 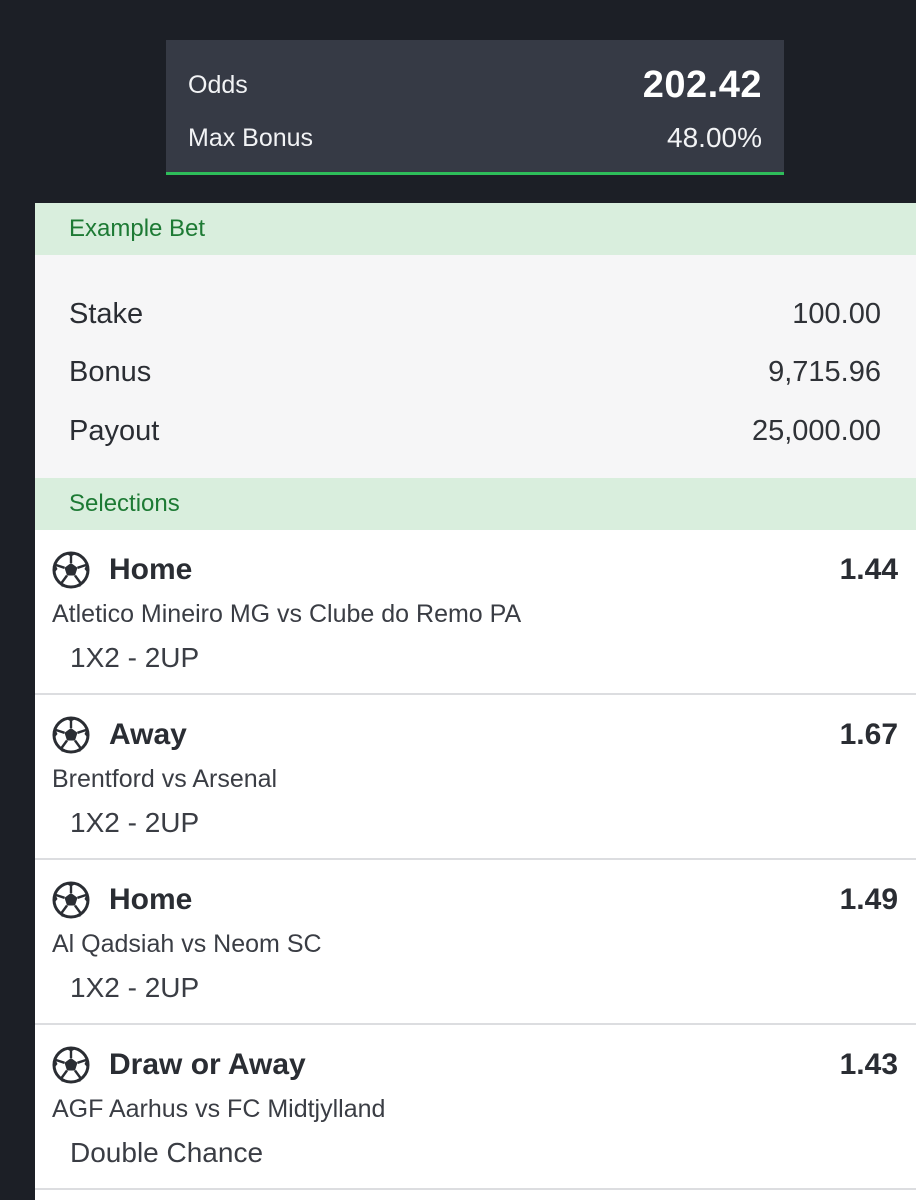 What do you see at coordinates (868, 569) in the screenshot?
I see `selection-odds: 1.44` at bounding box center [868, 569].